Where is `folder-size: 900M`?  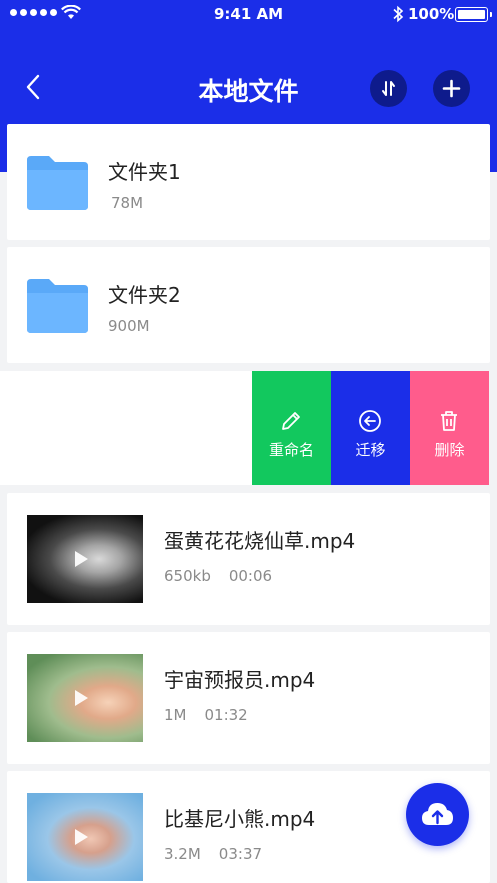 folder-size: 900M is located at coordinates (129, 326).